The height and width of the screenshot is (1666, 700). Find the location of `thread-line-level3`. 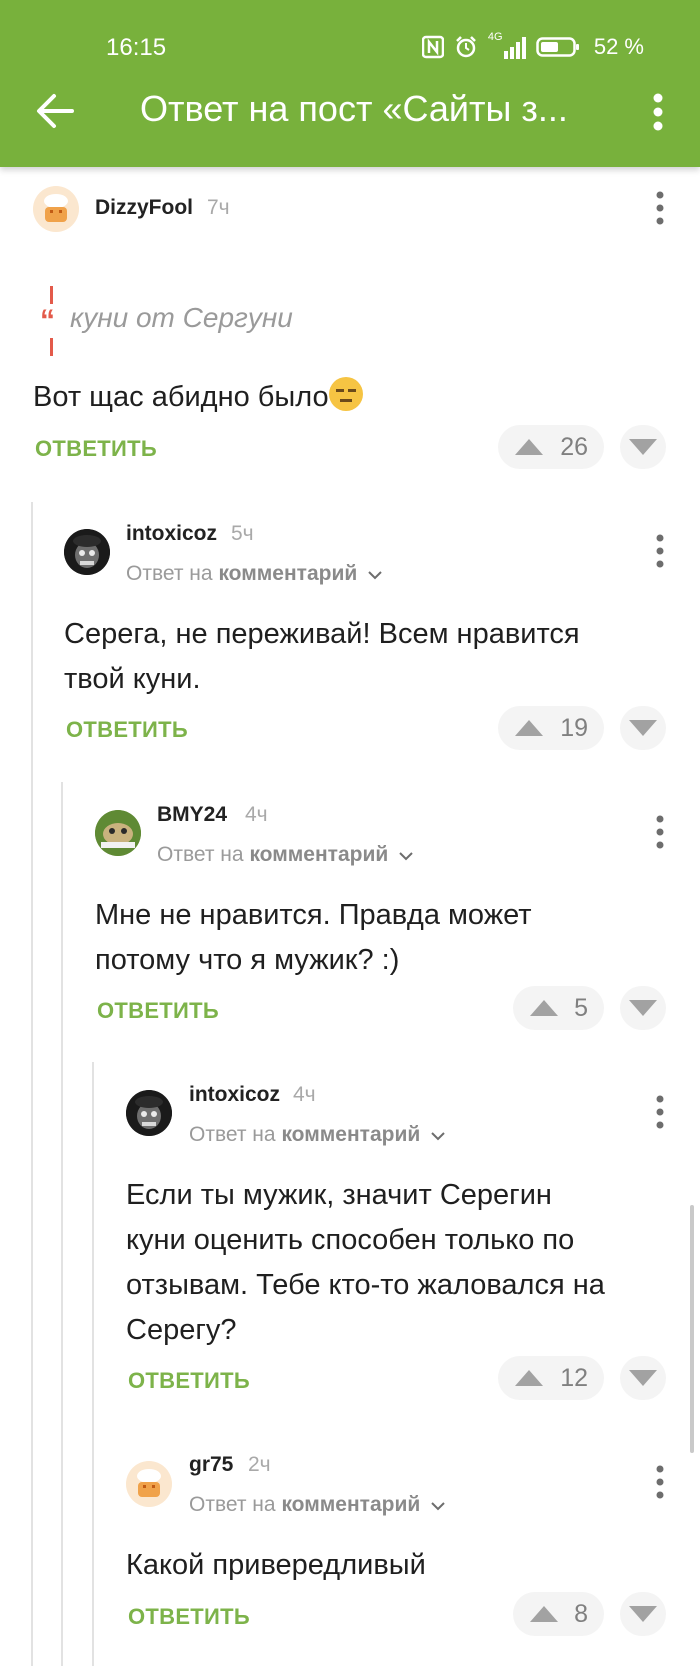

thread-line-level3 is located at coordinates (93, 1364).